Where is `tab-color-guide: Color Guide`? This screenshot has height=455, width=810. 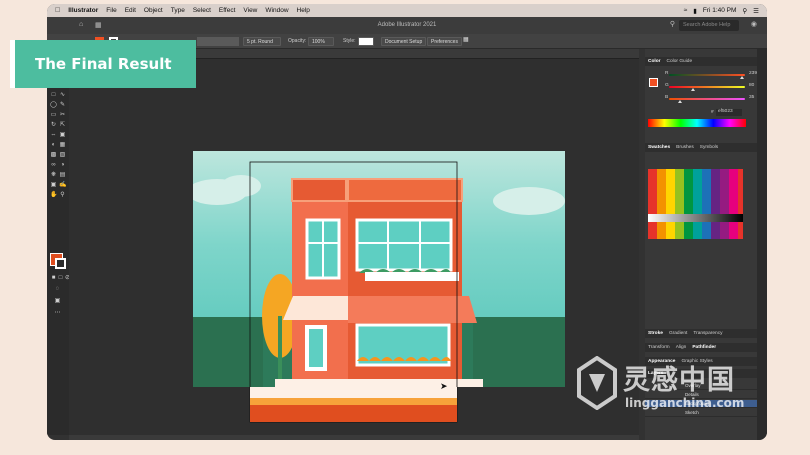 tab-color-guide: Color Guide is located at coordinates (680, 61).